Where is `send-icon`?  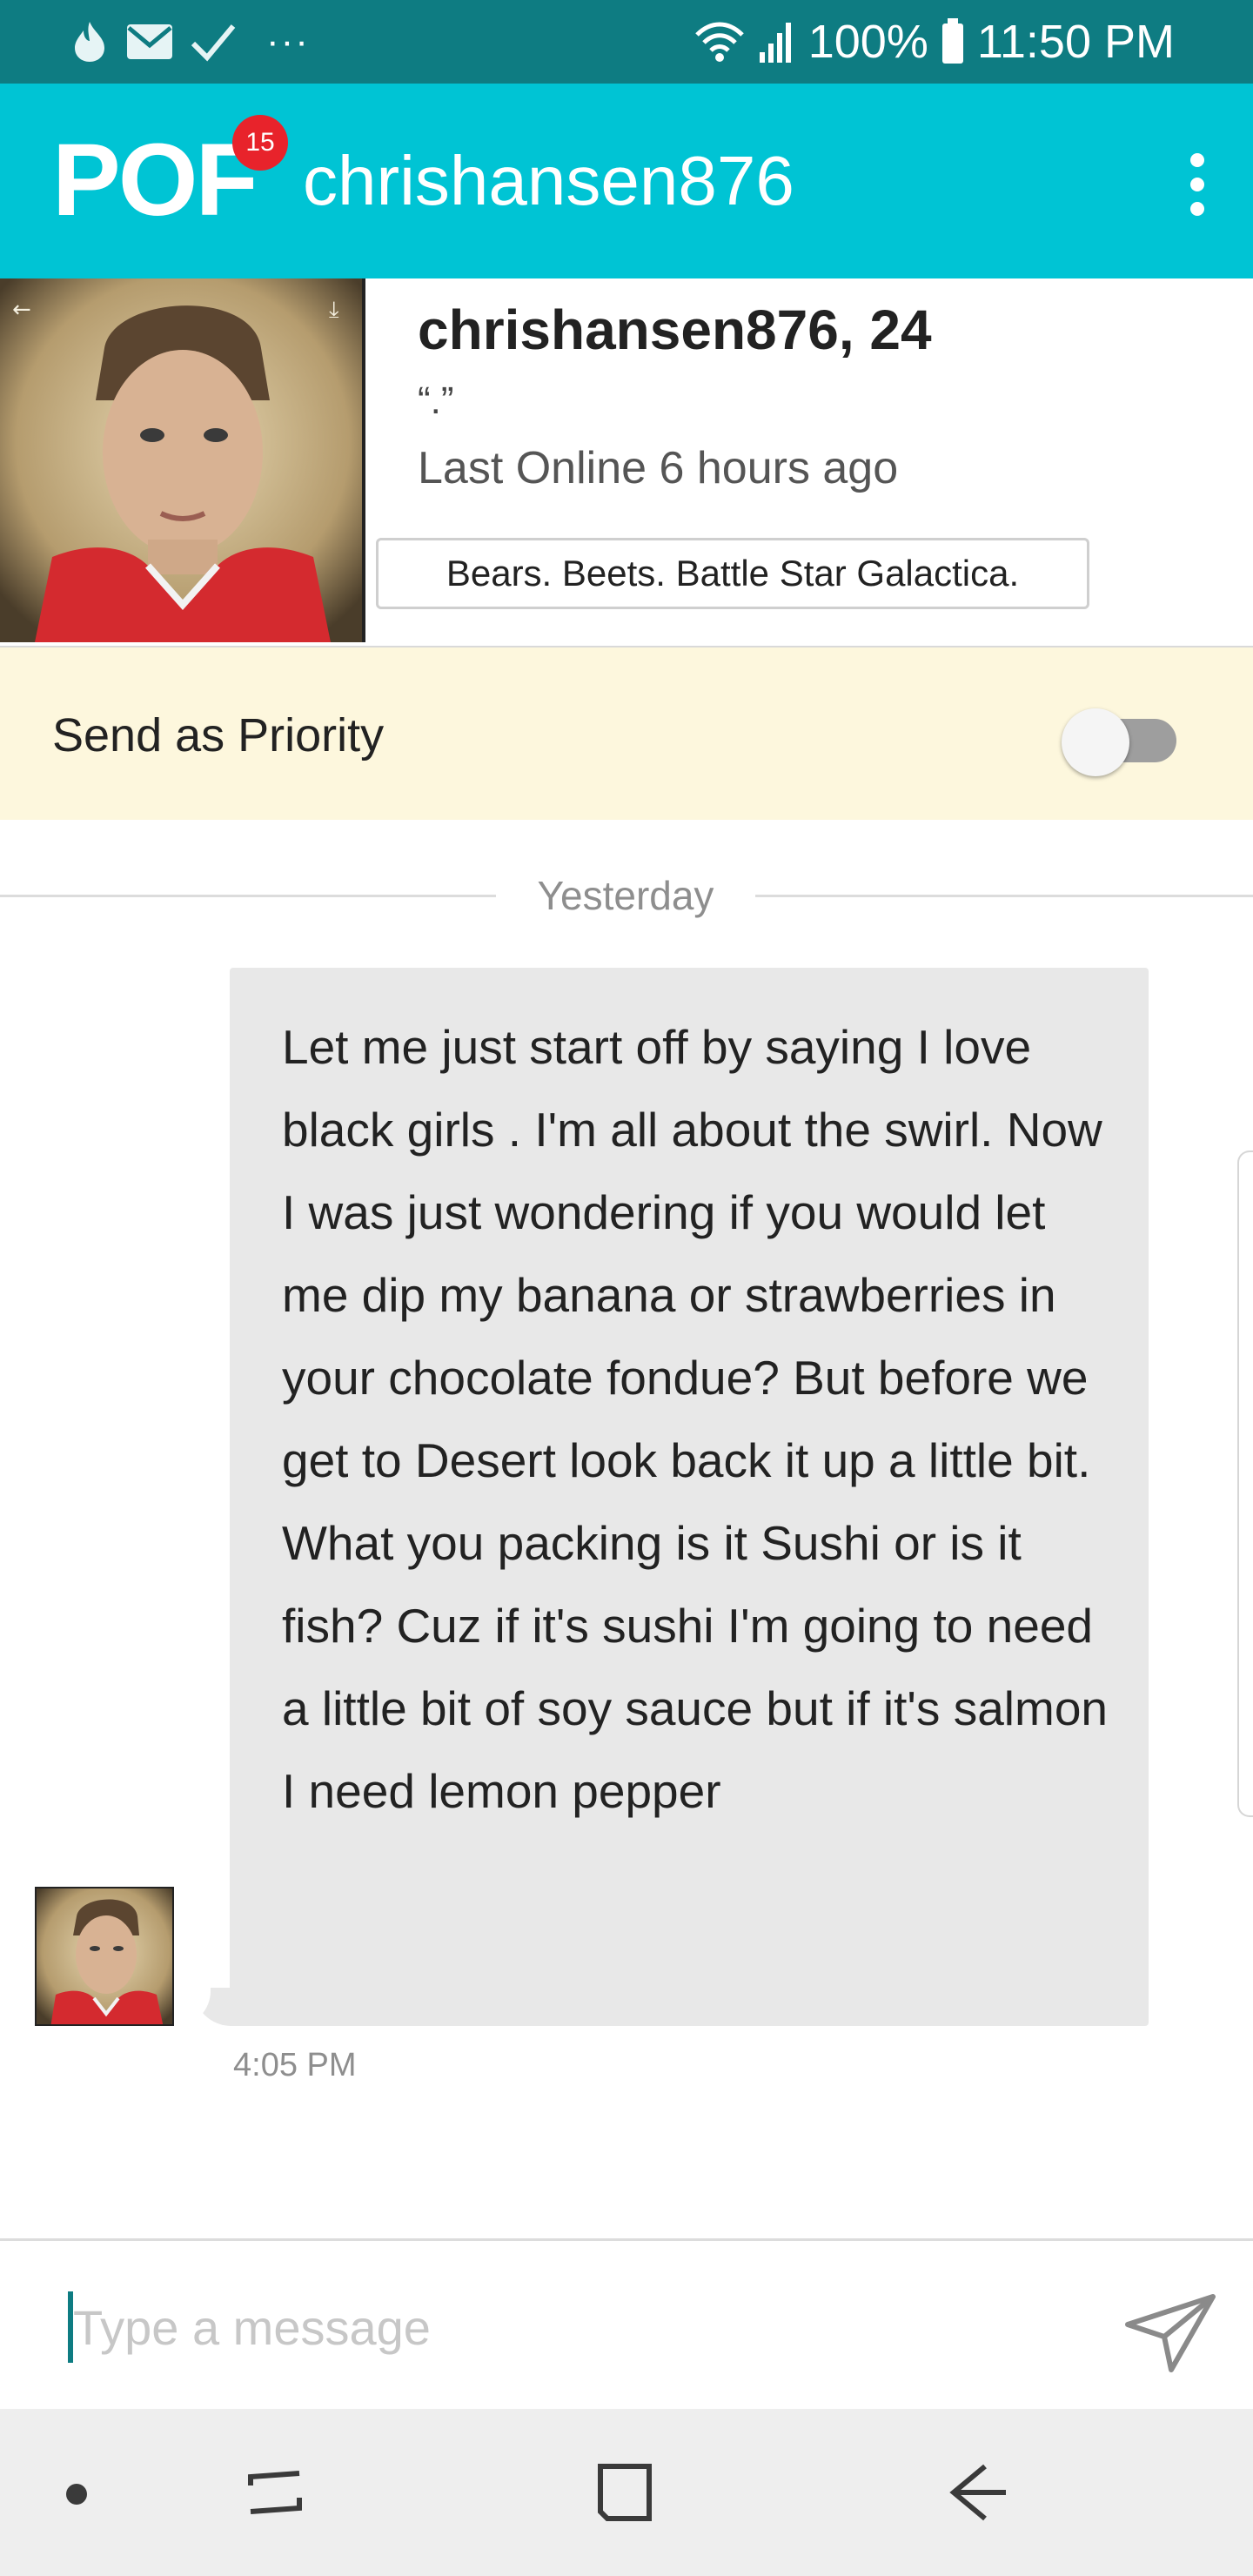
send-icon is located at coordinates (1170, 2333).